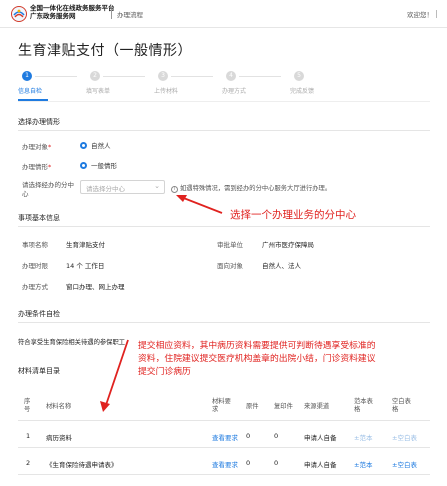 This screenshot has width=447, height=486. Describe the element at coordinates (39, 218) in the screenshot. I see `section-title-basic-info: 事项基本信息` at that location.